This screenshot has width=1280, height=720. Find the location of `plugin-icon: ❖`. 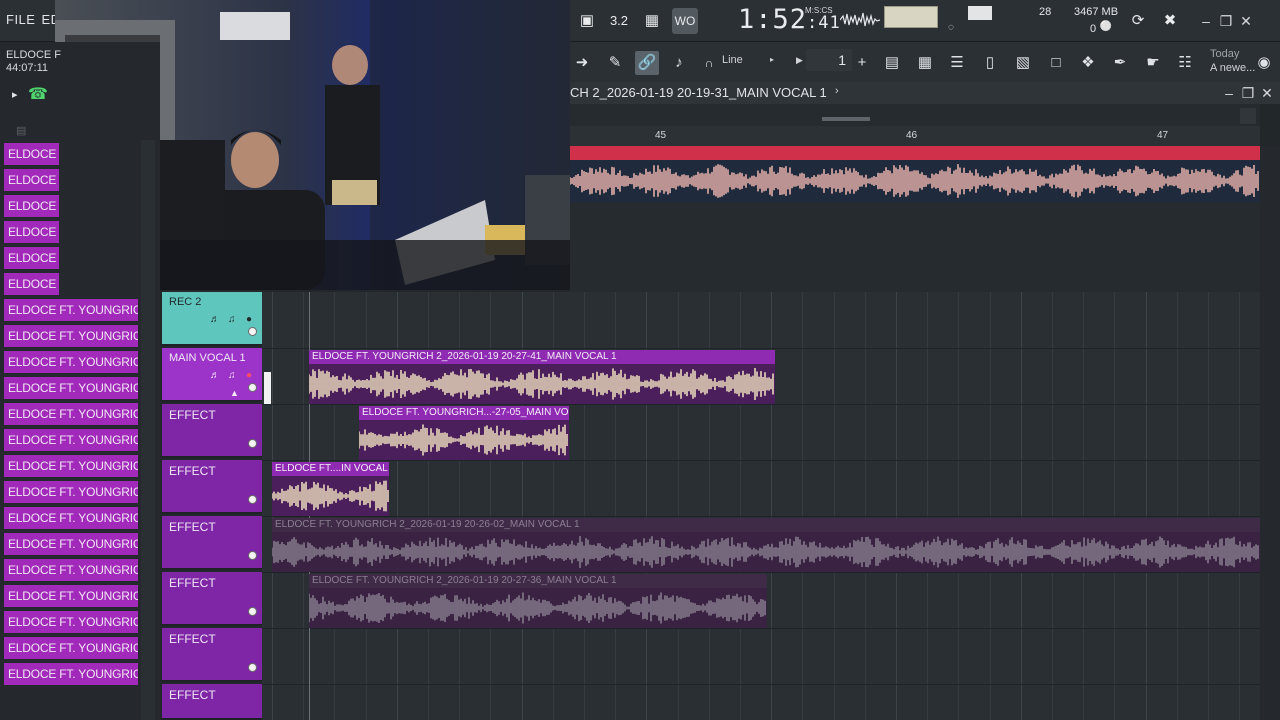

plugin-icon: ❖ is located at coordinates (1088, 63).